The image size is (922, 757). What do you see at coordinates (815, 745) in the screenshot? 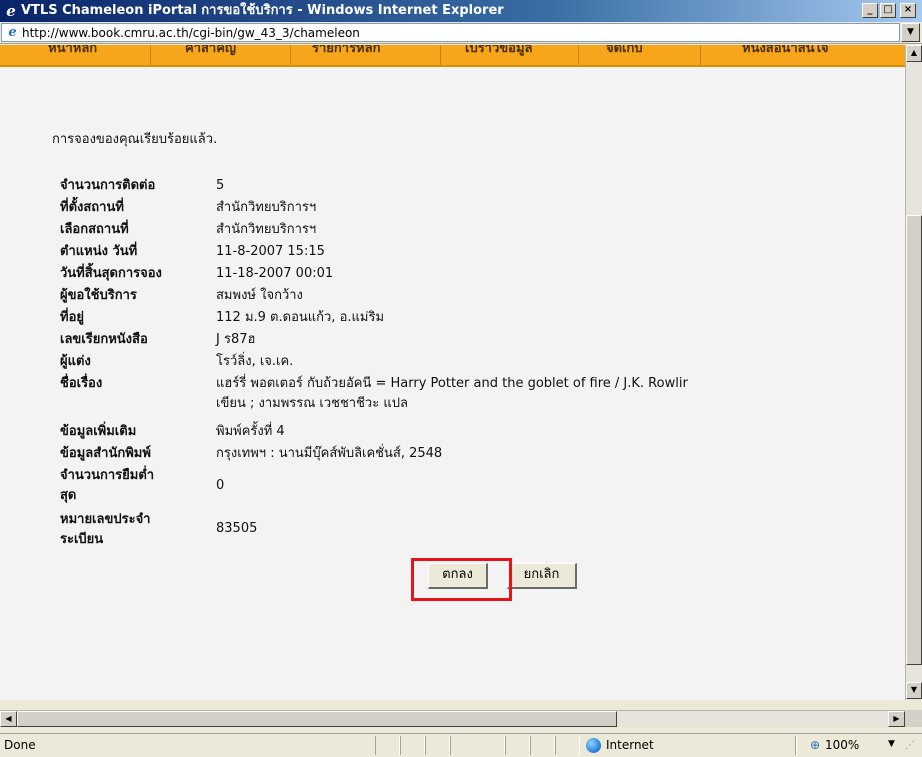
I see `zoom-icon: ⊕` at bounding box center [815, 745].